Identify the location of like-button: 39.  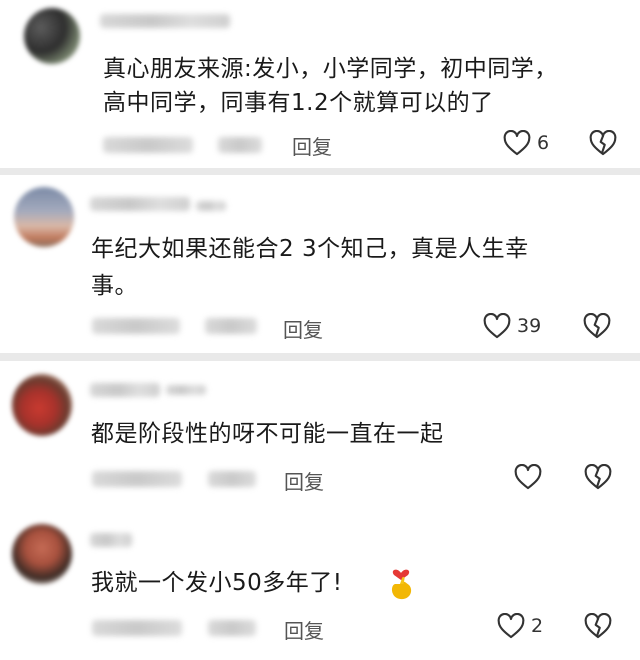
(512, 326).